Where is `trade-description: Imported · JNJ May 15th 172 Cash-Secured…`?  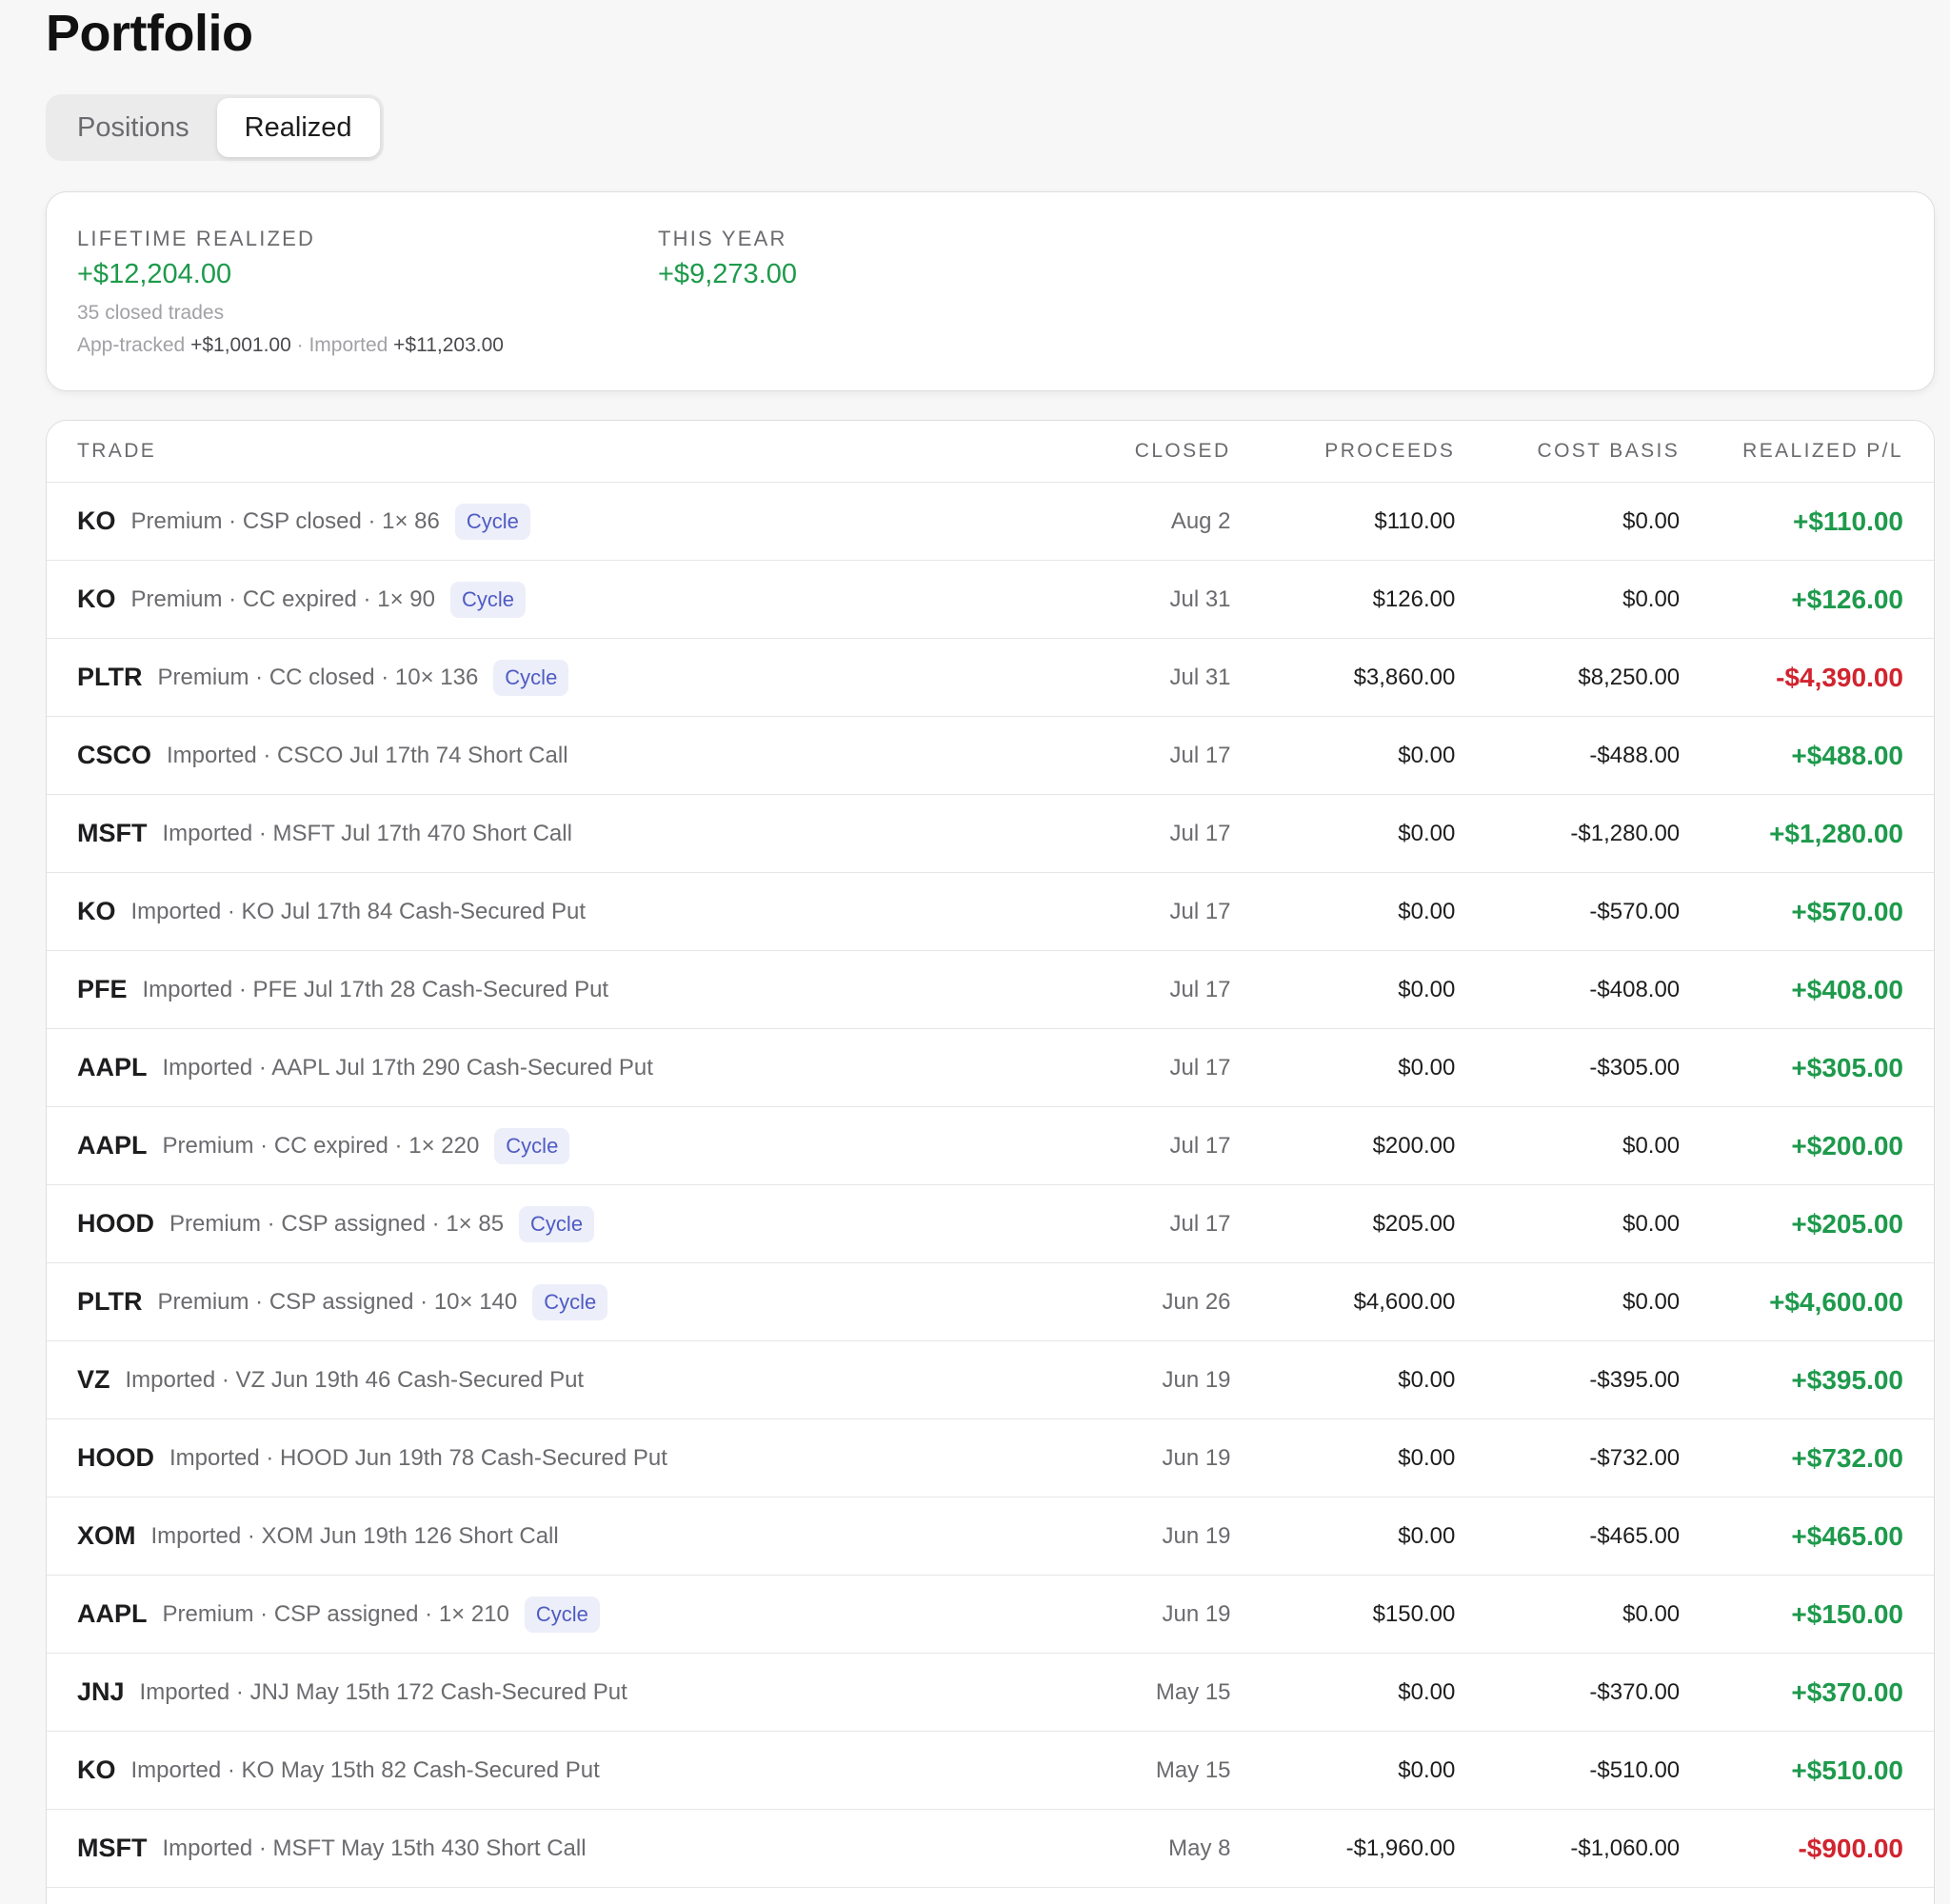 trade-description: Imported · JNJ May 15th 172 Cash-Secured… is located at coordinates (383, 1691).